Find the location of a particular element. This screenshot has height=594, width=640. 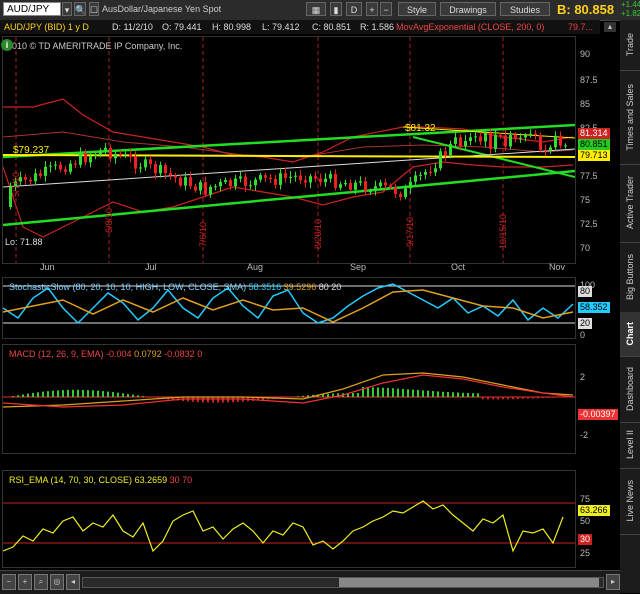

tab-level-ii: Level II is located at coordinates (630, 445).